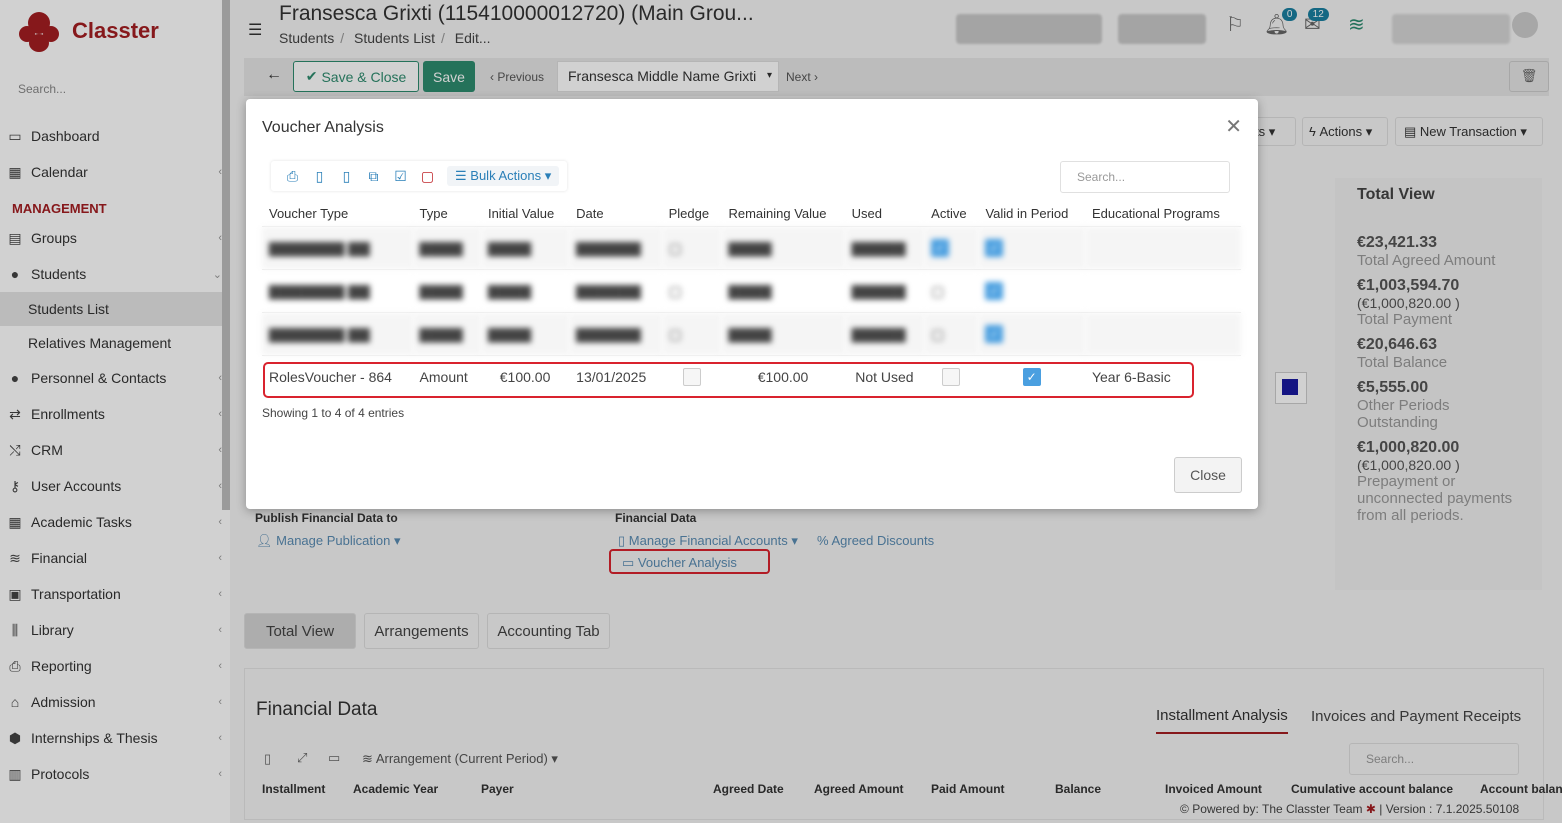  What do you see at coordinates (427, 176) in the screenshot?
I see `deselect-icon: ▢` at bounding box center [427, 176].